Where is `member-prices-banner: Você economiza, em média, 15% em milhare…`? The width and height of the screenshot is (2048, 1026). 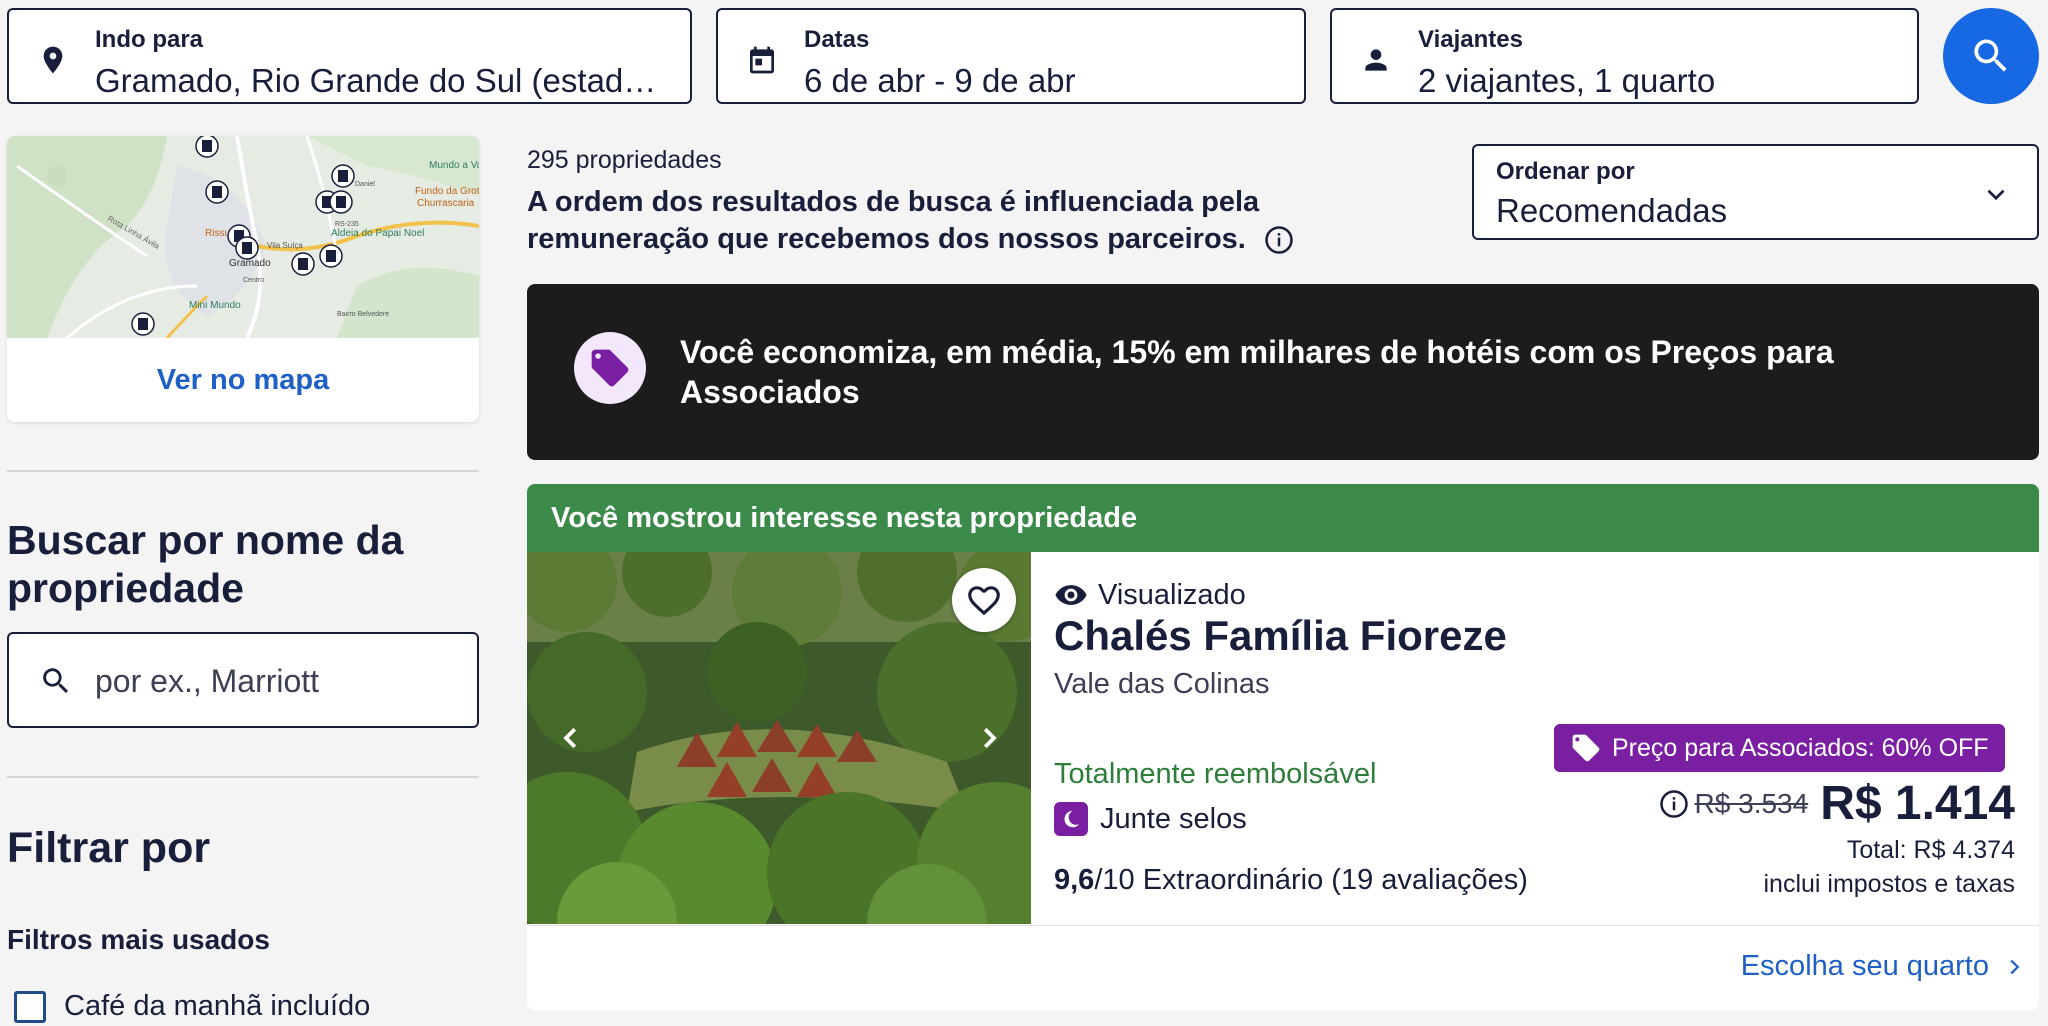
member-prices-banner: Você economiza, em média, 15% em milhare… is located at coordinates (1283, 372).